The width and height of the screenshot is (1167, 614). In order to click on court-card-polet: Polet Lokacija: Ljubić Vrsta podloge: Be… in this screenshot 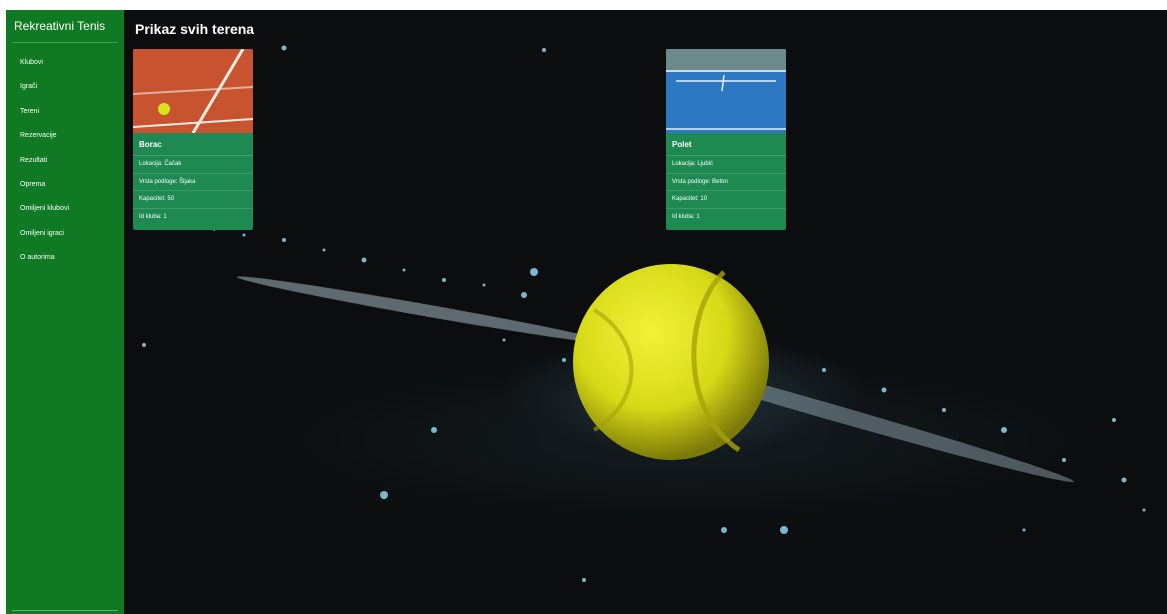, I will do `click(726, 139)`.